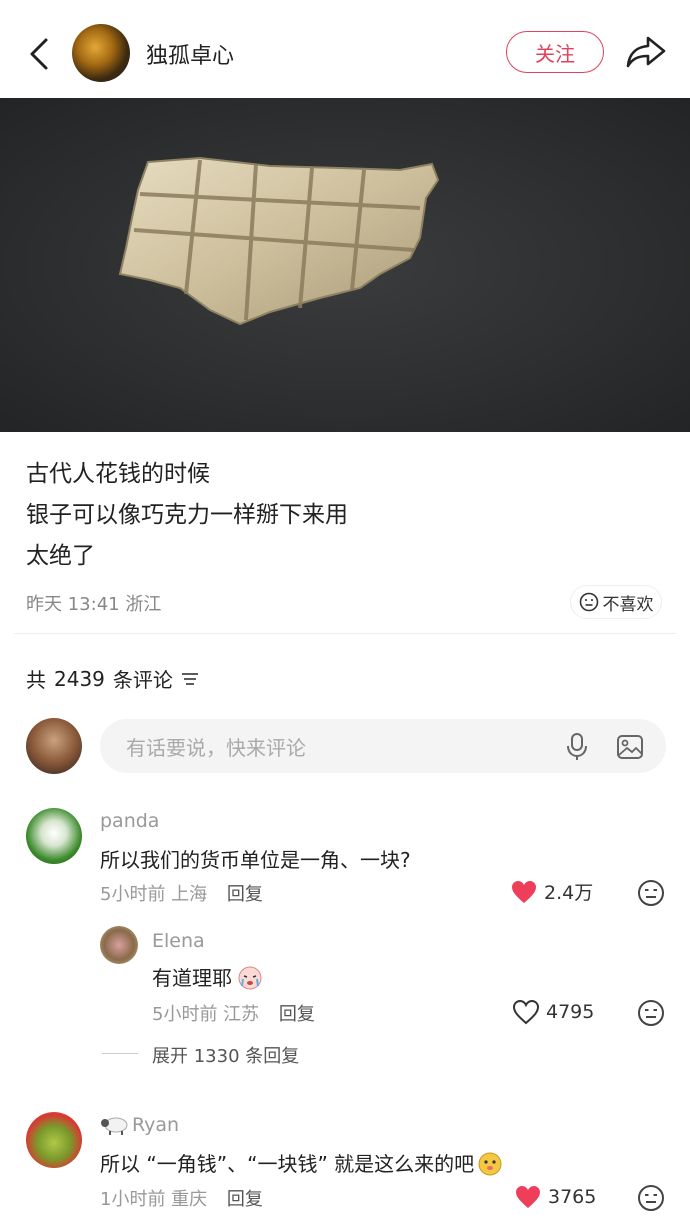  Describe the element at coordinates (118, 474) in the screenshot. I see `post-text-line-1: 古代人花钱的时候` at that location.